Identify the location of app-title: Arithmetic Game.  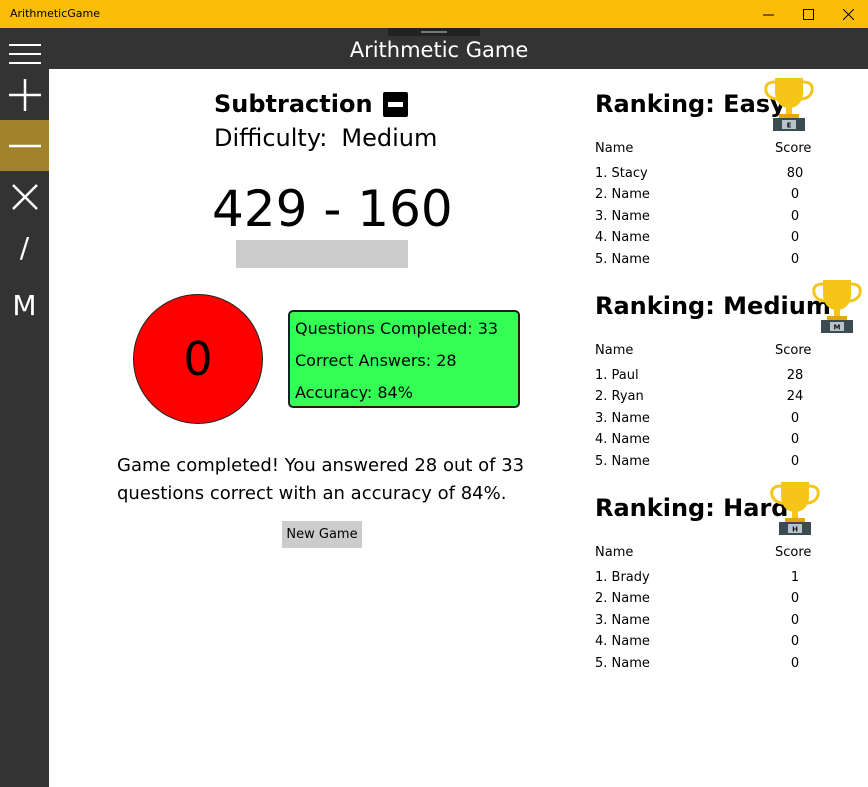
(439, 50).